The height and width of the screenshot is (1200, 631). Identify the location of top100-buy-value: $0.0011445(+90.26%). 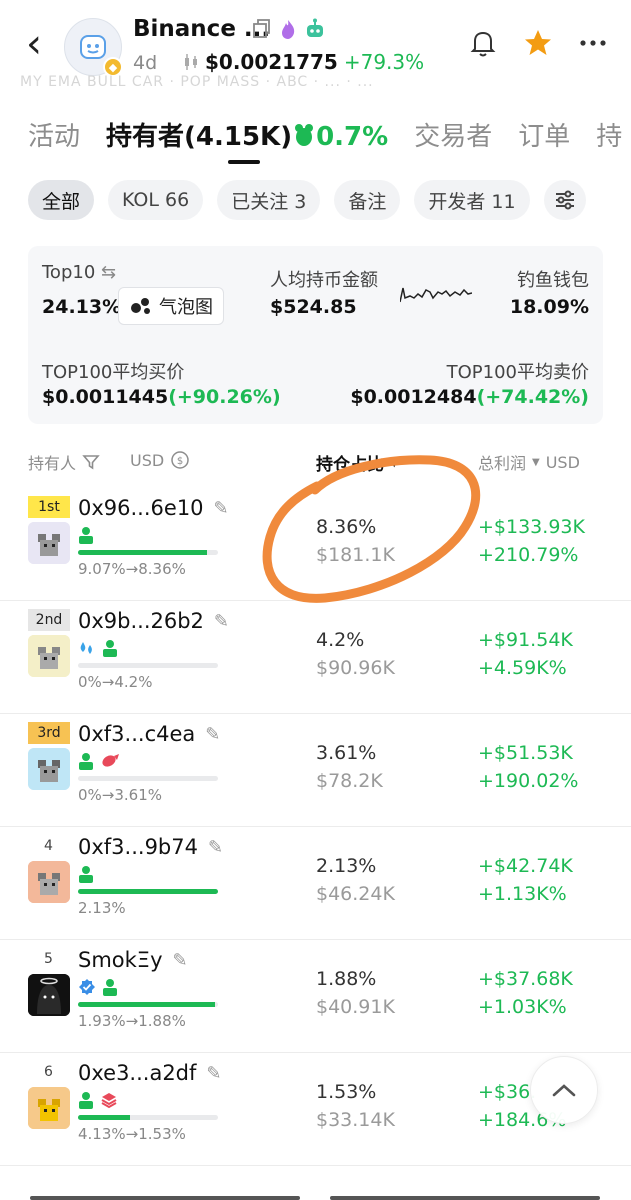
(161, 397).